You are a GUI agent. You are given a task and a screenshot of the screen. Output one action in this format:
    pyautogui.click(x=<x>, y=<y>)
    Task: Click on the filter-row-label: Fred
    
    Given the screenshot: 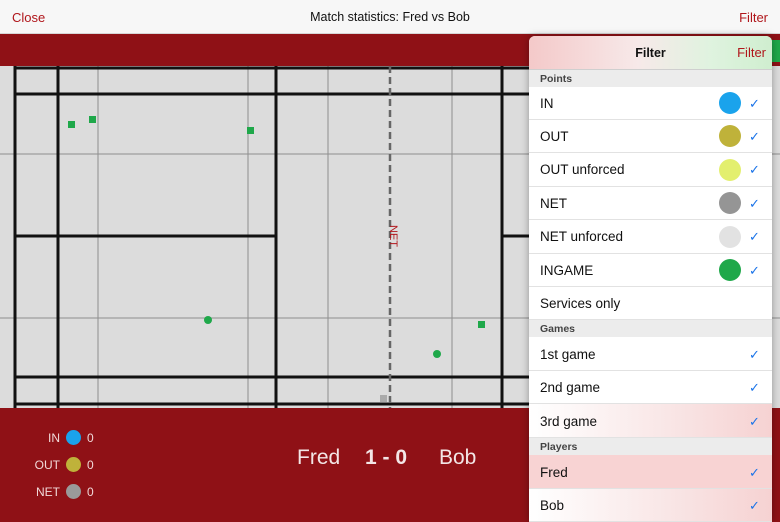 What is the action you would take?
    pyautogui.click(x=554, y=472)
    